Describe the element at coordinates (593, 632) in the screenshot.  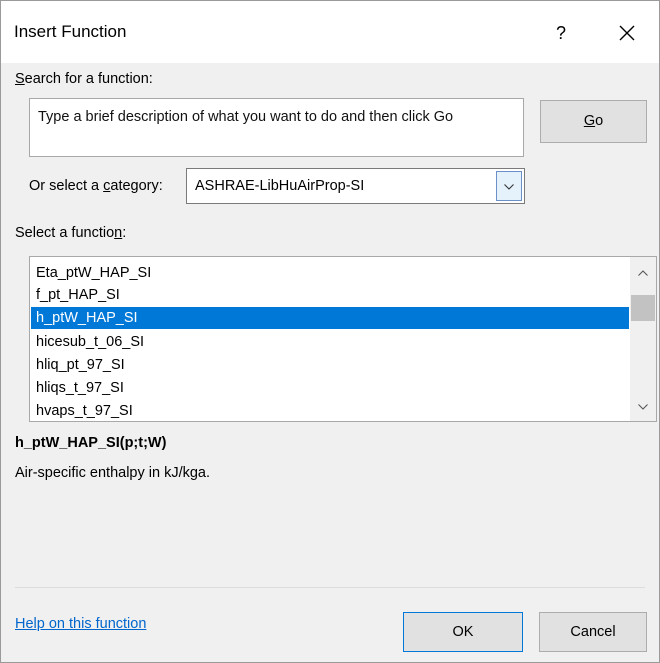
I see `cancel-button: Cancel` at that location.